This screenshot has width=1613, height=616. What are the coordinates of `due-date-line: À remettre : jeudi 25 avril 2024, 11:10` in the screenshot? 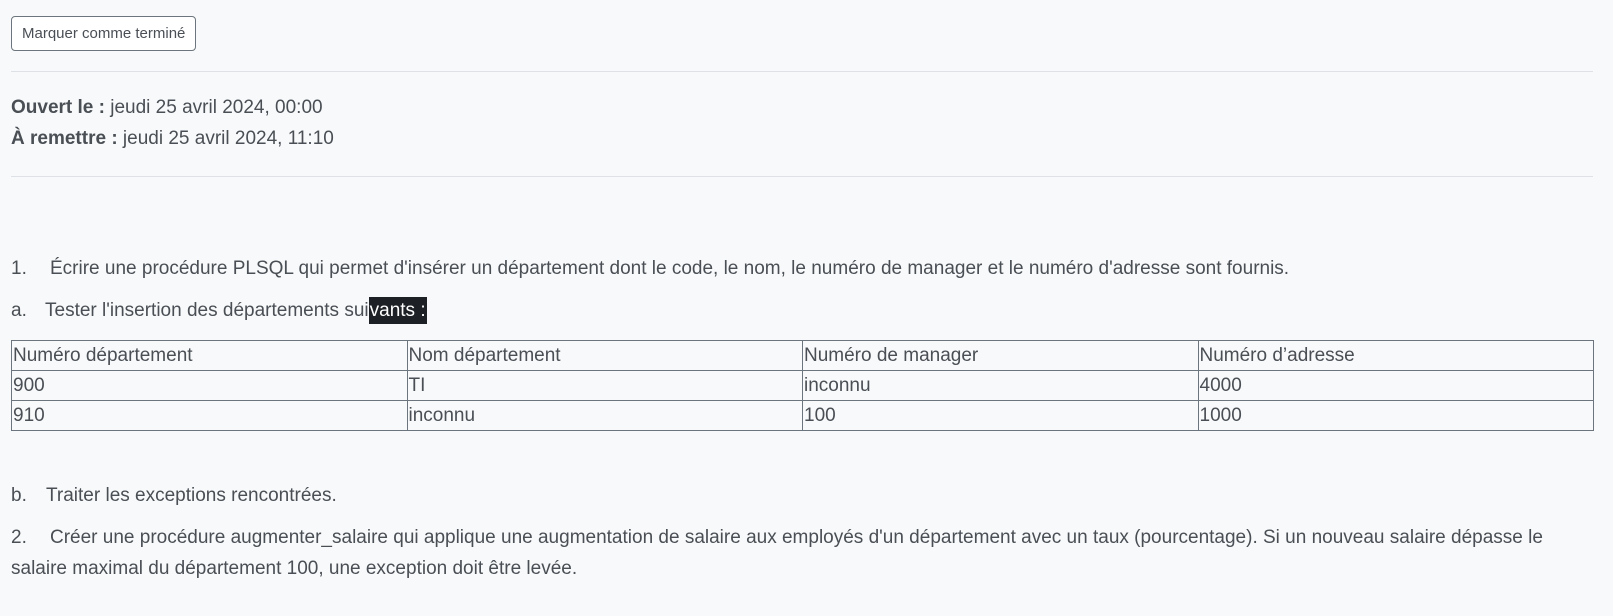 It's located at (172, 138).